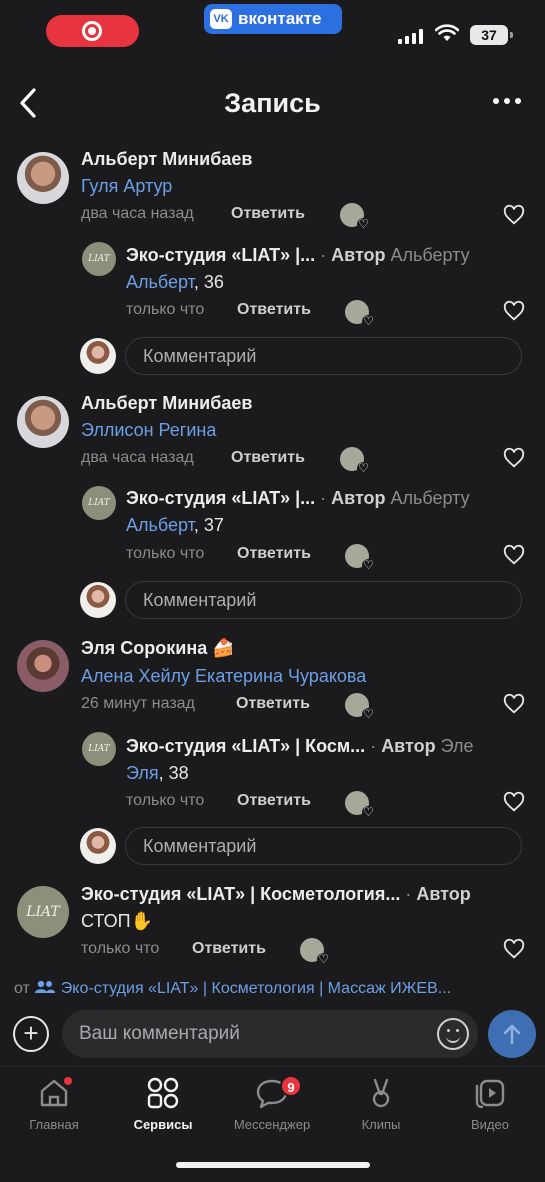  I want to click on tab-services: Сервисы, so click(163, 1102).